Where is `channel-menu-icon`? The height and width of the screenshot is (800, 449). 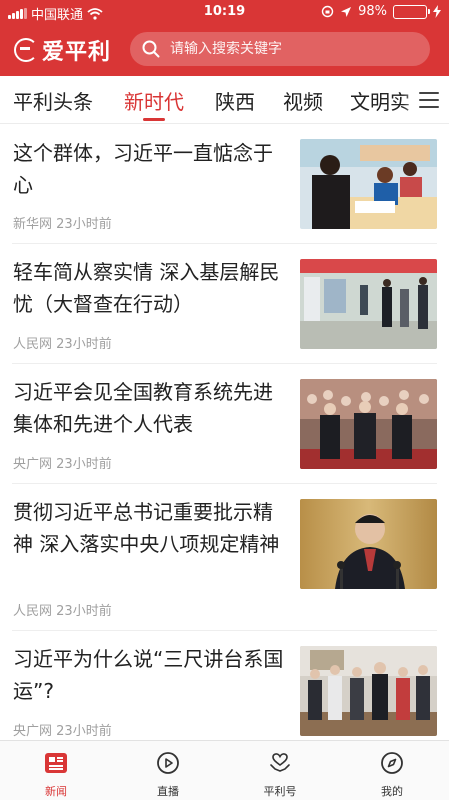
channel-menu-icon is located at coordinates (429, 100).